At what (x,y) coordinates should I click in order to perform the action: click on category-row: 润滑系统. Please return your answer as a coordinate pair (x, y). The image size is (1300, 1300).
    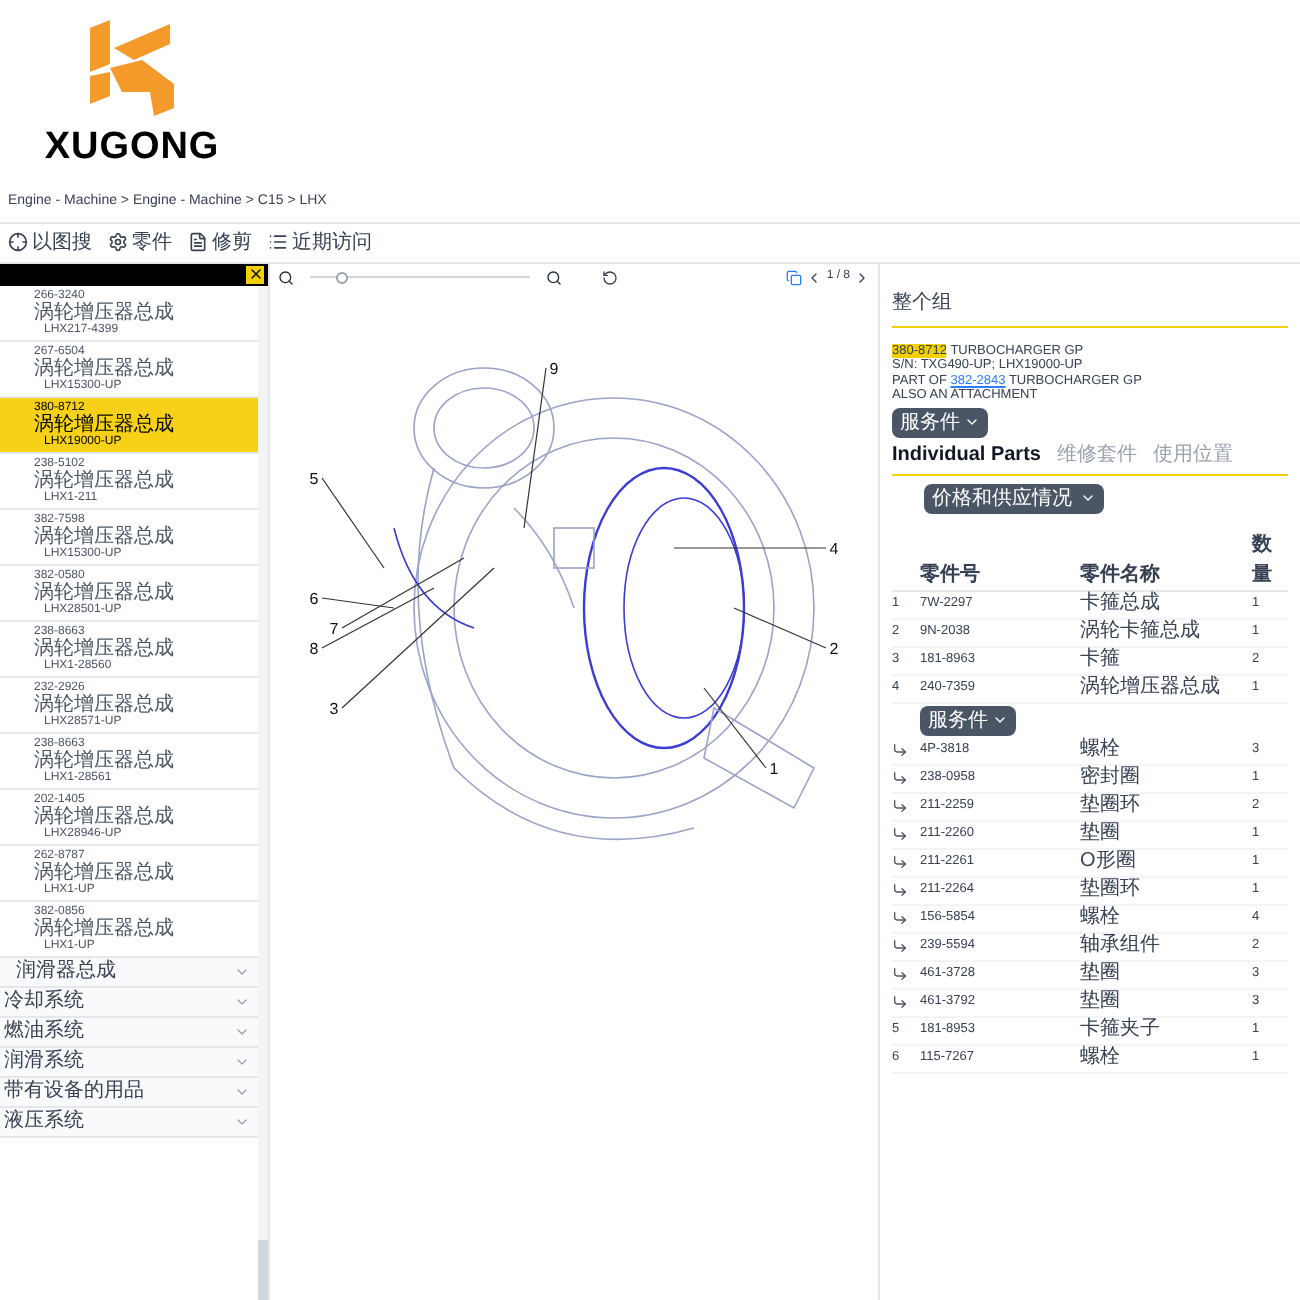
    Looking at the image, I should click on (129, 1062).